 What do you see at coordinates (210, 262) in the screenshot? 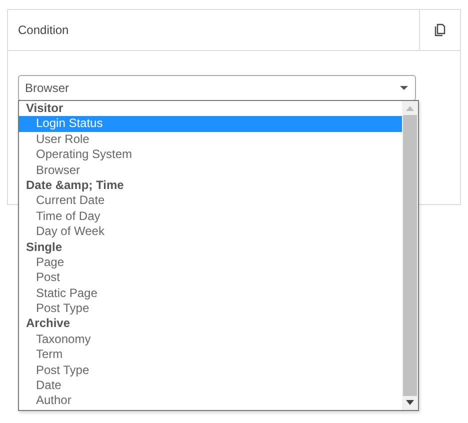
I see `dropdown-option: Page` at bounding box center [210, 262].